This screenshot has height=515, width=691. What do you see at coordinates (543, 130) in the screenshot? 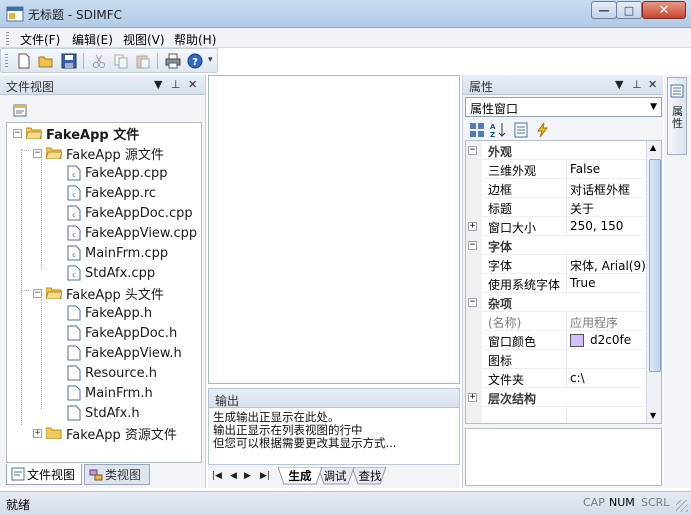
I see `events-icon` at bounding box center [543, 130].